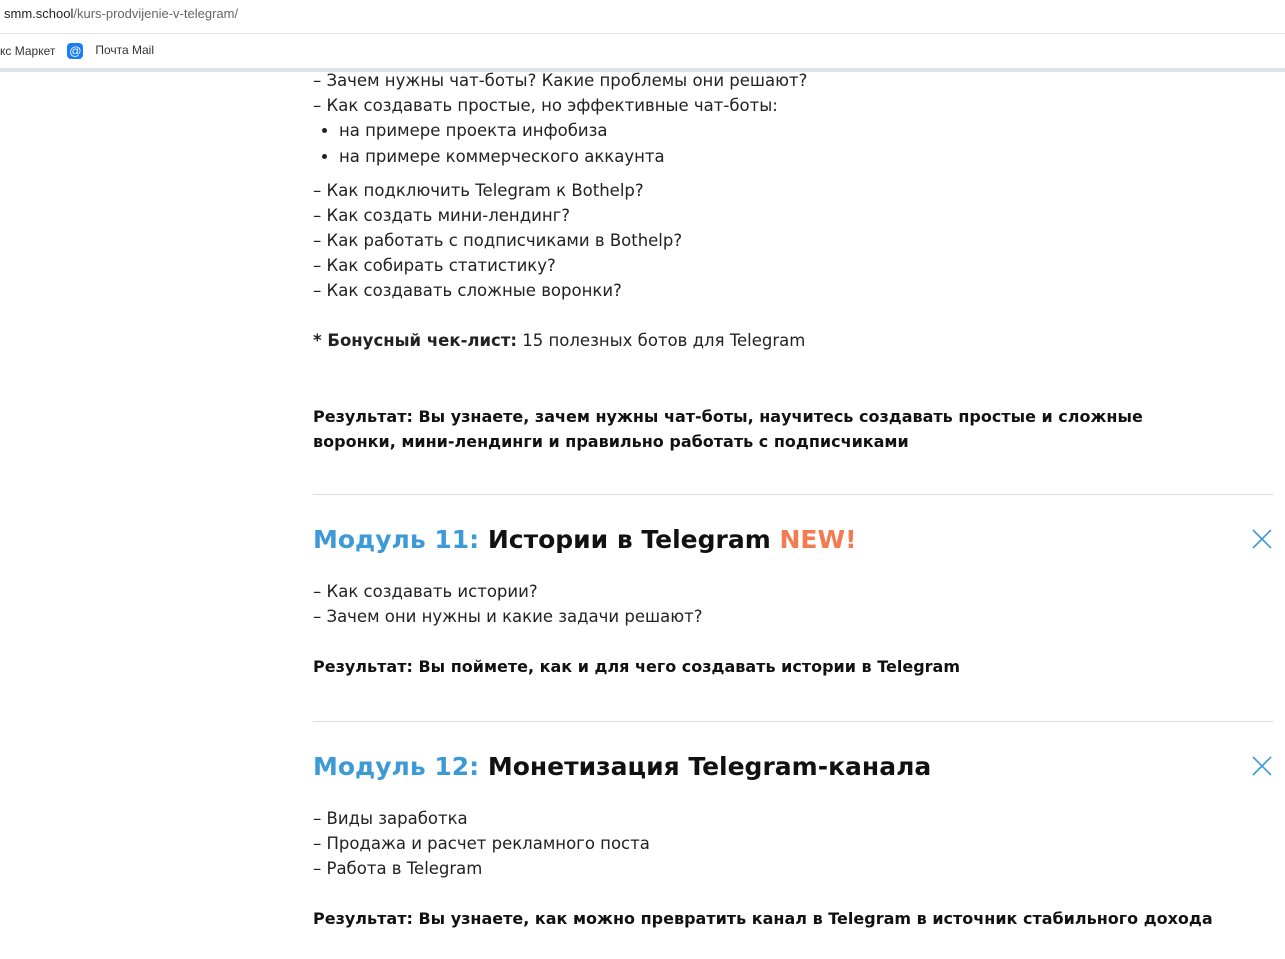 This screenshot has height=959, width=1285. Describe the element at coordinates (125, 50) in the screenshot. I see `bookmark-mail-label: Почта Mail` at that location.